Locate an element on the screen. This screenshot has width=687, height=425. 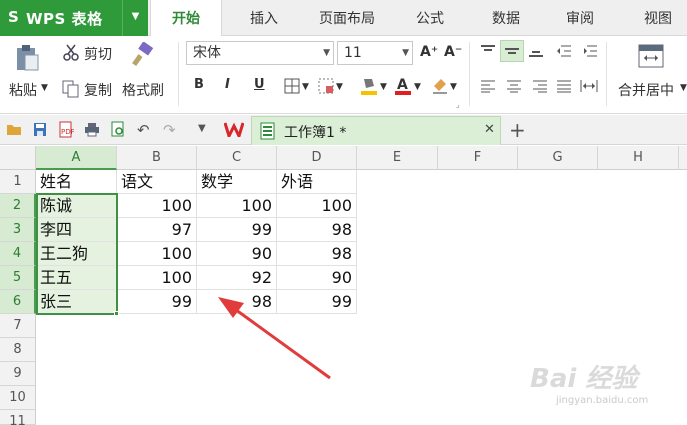
baidu-watermark-url: jingyan.baidu.com is located at coordinates (602, 400).